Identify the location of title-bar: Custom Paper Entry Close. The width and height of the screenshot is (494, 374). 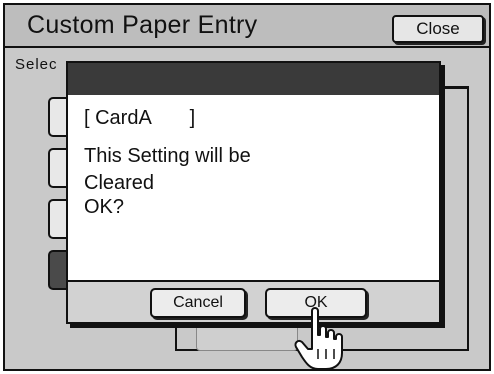
(247, 26).